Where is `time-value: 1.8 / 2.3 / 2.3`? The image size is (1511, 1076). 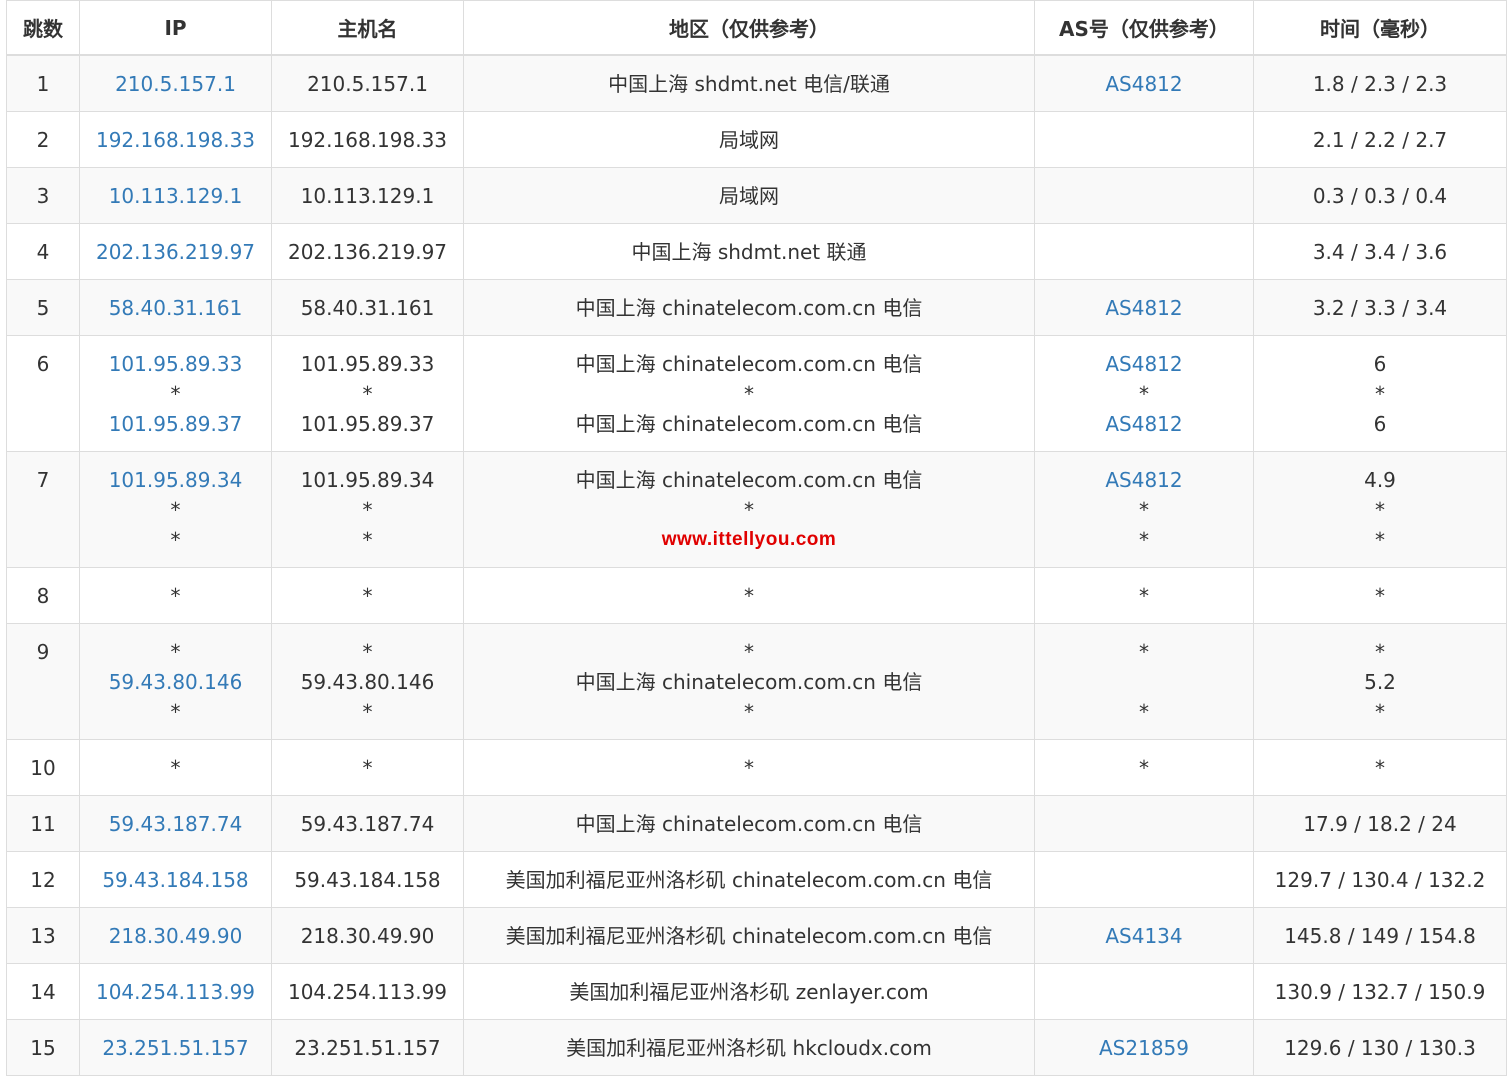
time-value: 1.8 / 2.3 / 2.3 is located at coordinates (1380, 84).